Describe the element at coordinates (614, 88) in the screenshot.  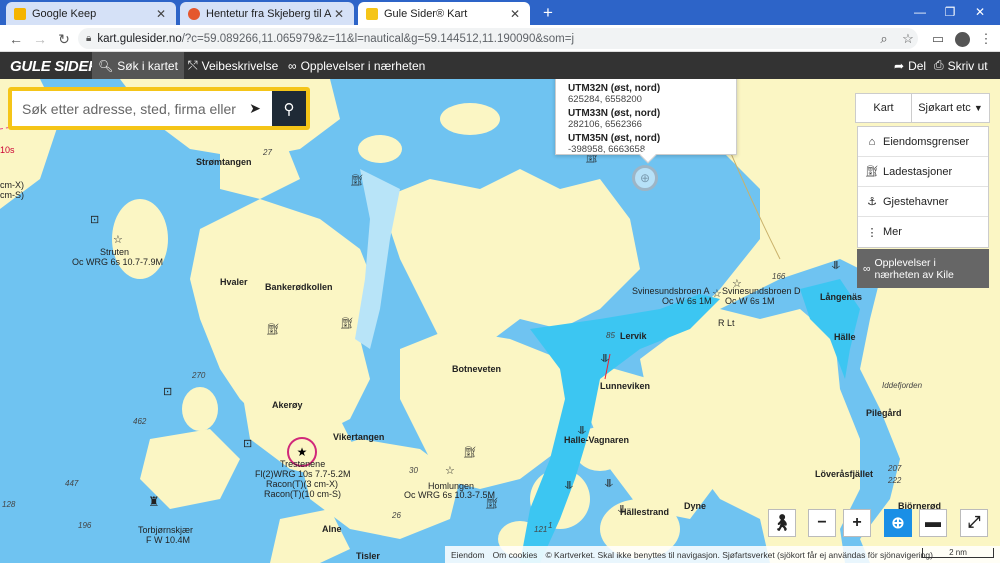
I see `coord-label: UTM32N (øst, nord)` at that location.